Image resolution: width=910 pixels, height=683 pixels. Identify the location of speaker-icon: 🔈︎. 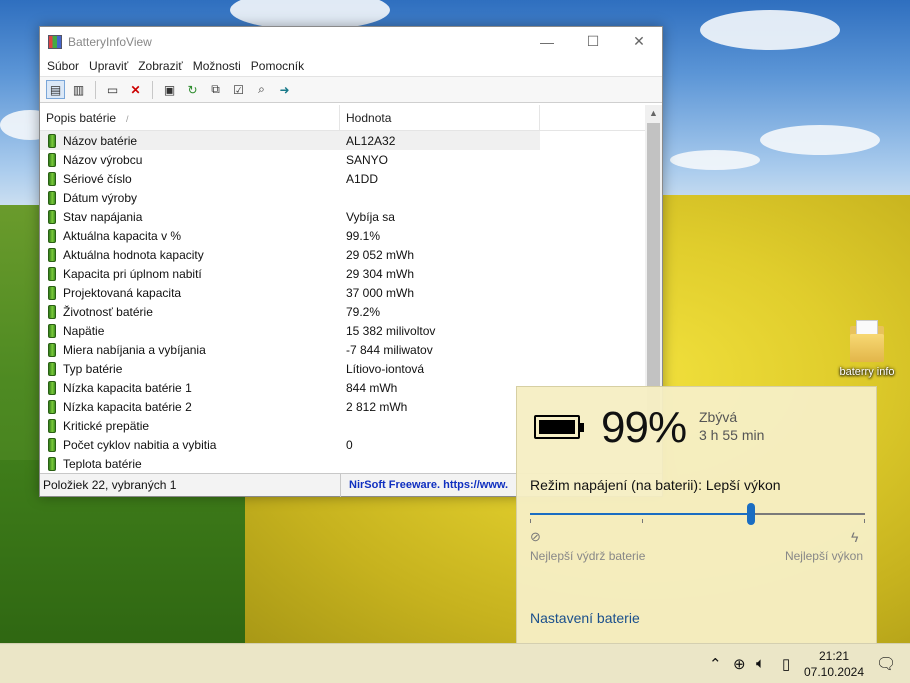
(760, 663).